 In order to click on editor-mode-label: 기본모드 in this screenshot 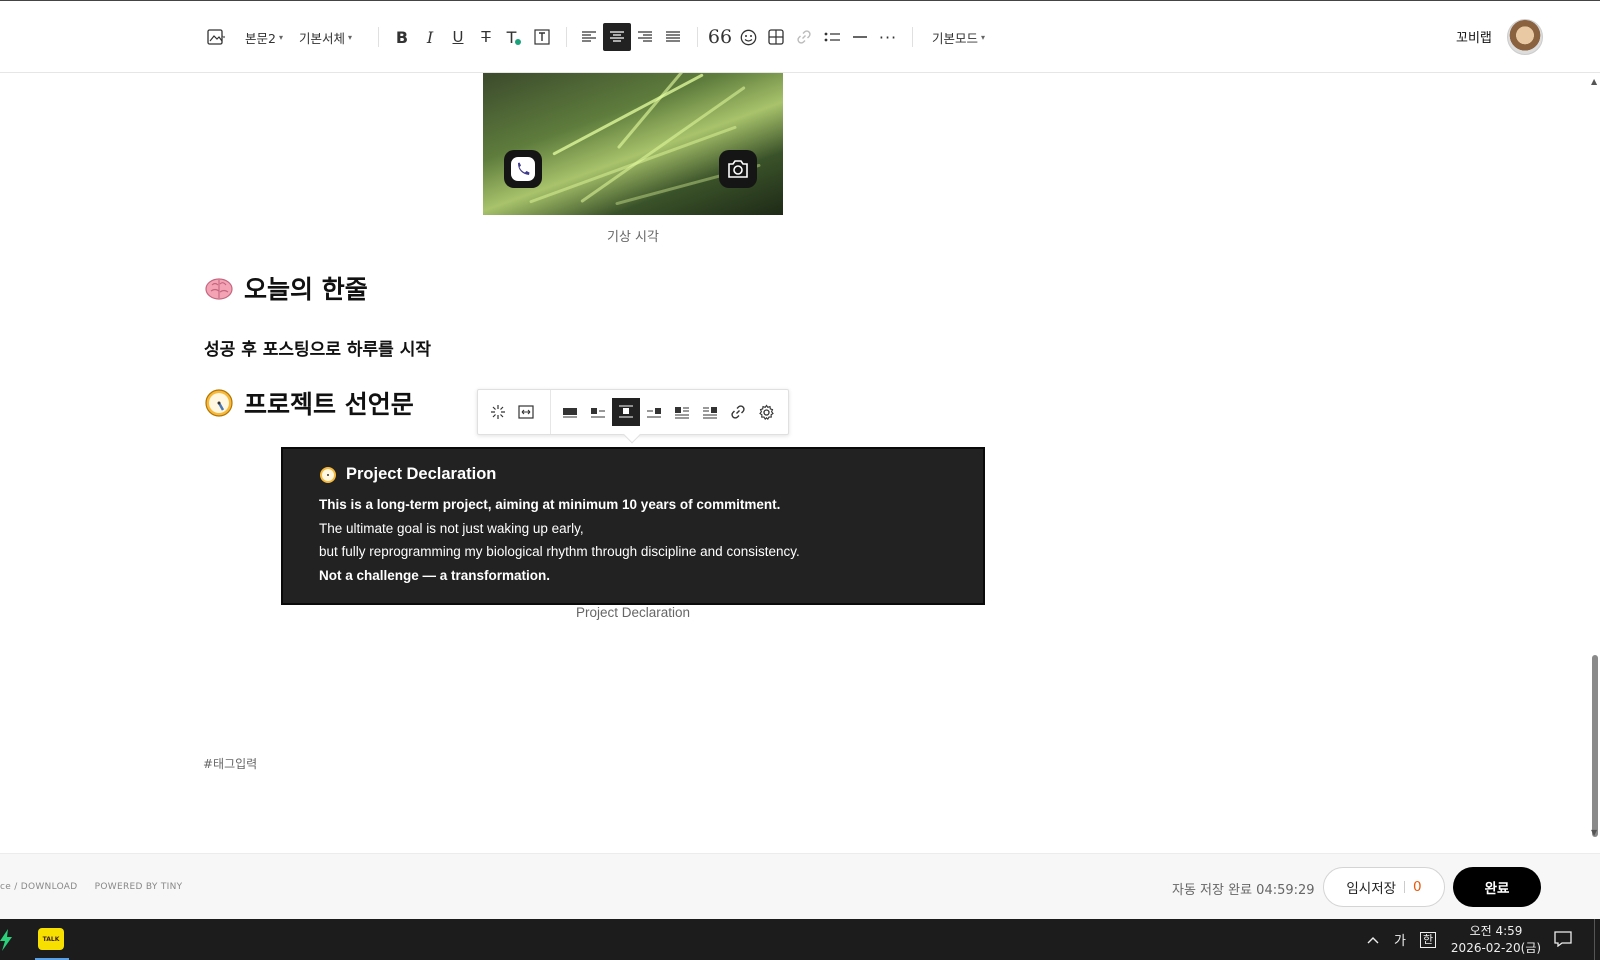, I will do `click(955, 38)`.